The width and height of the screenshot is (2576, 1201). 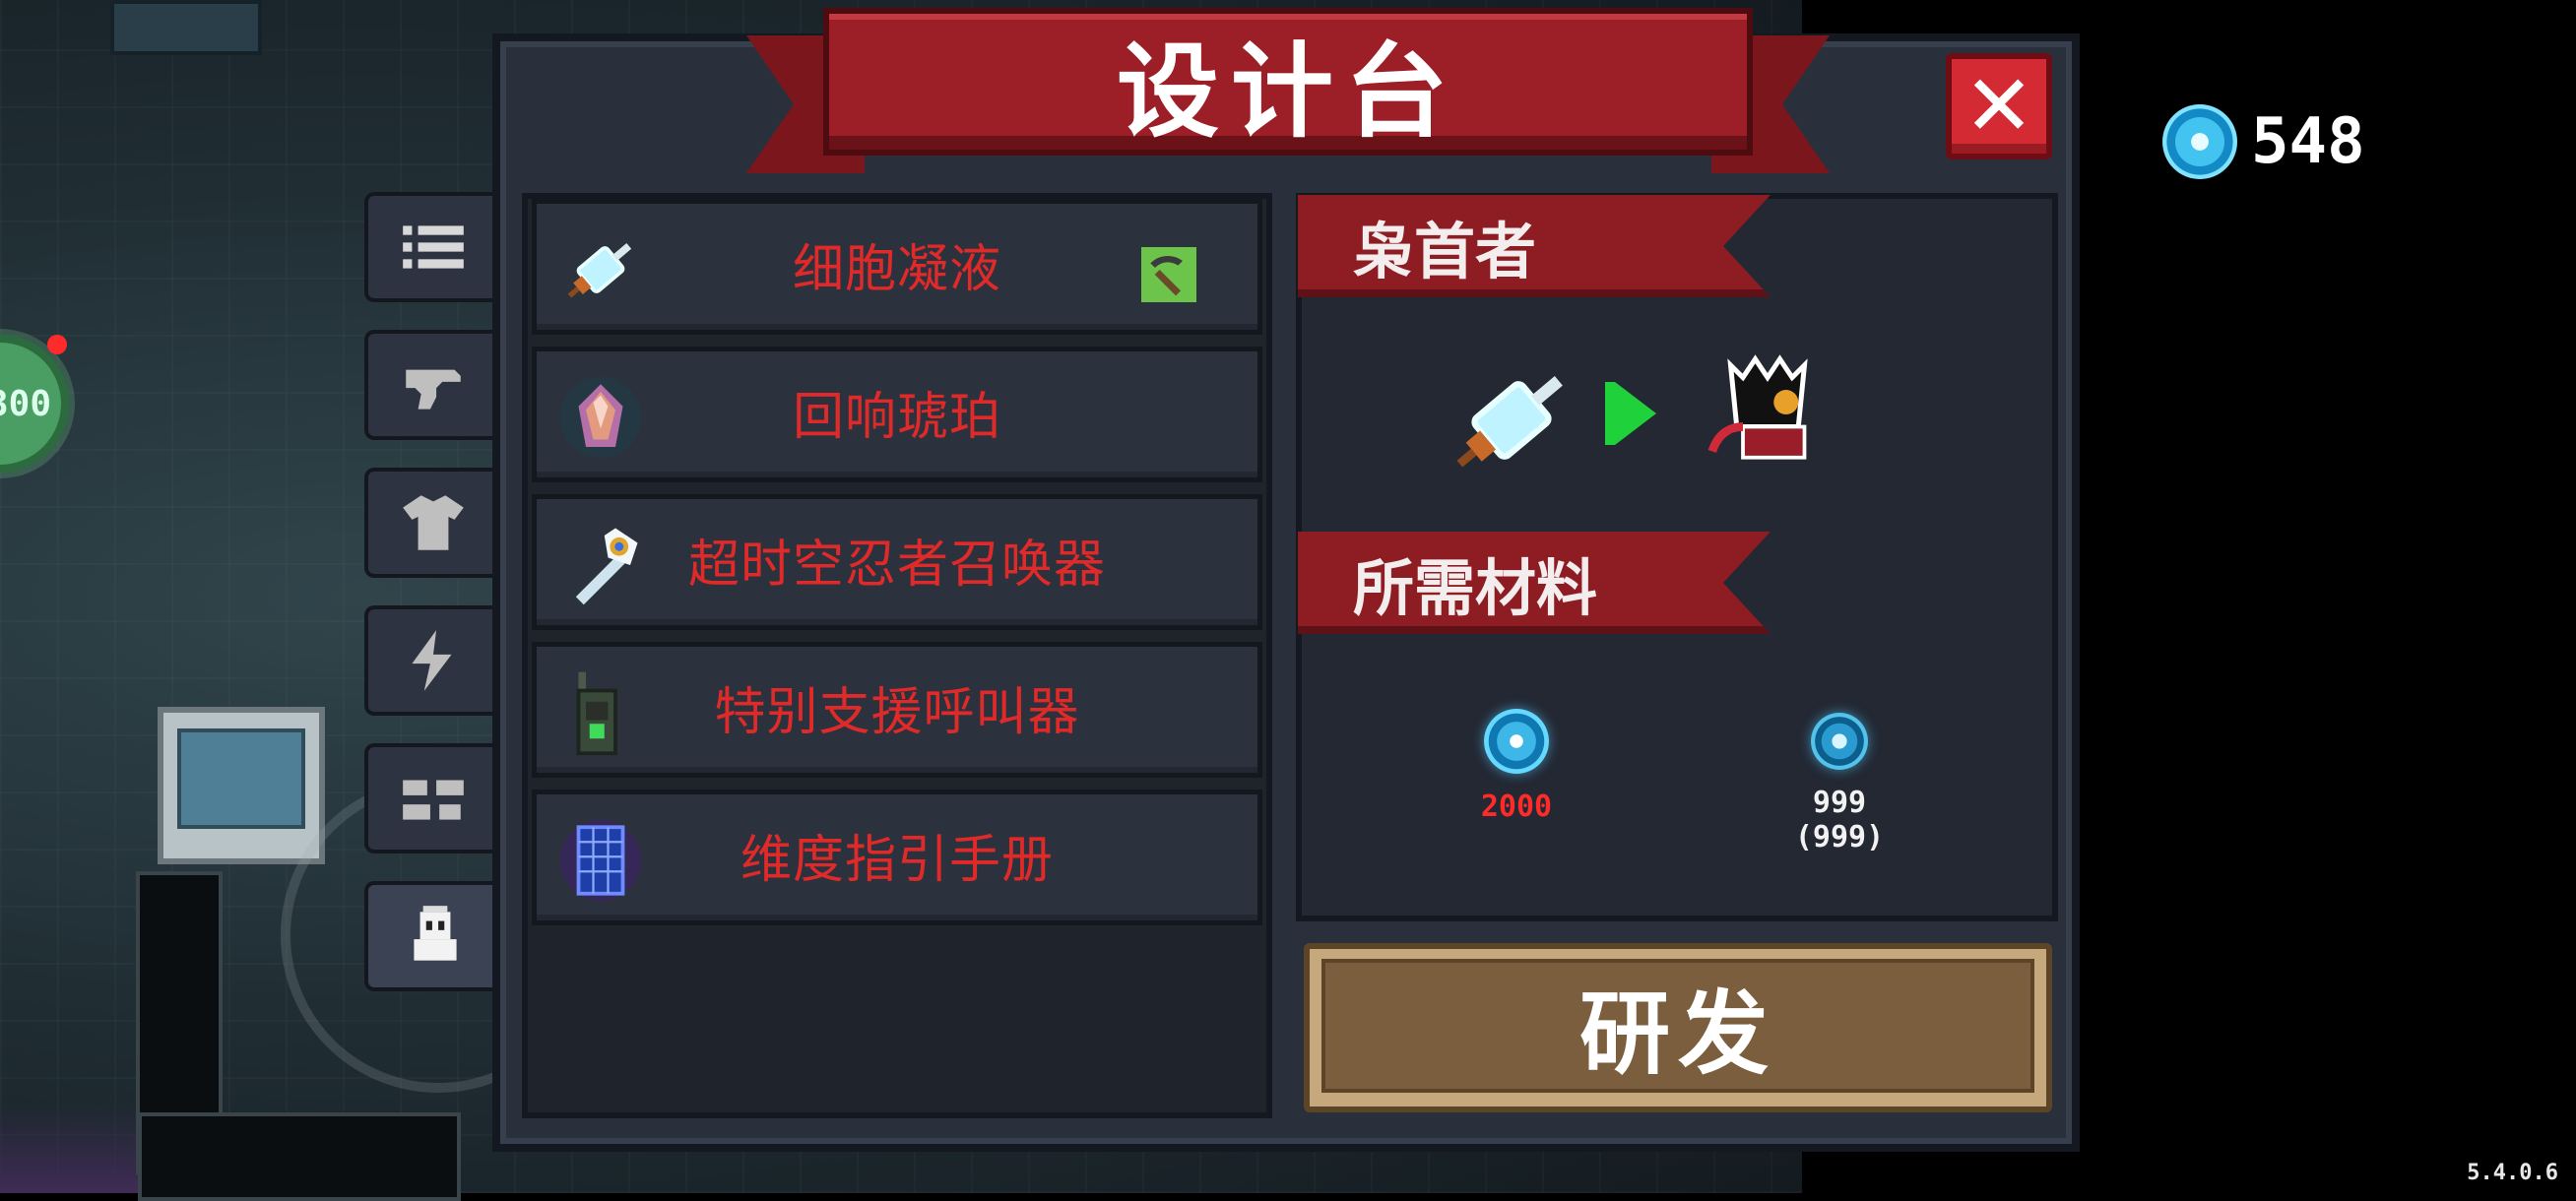 I want to click on material-ring: 999 (999), so click(x=1839, y=783).